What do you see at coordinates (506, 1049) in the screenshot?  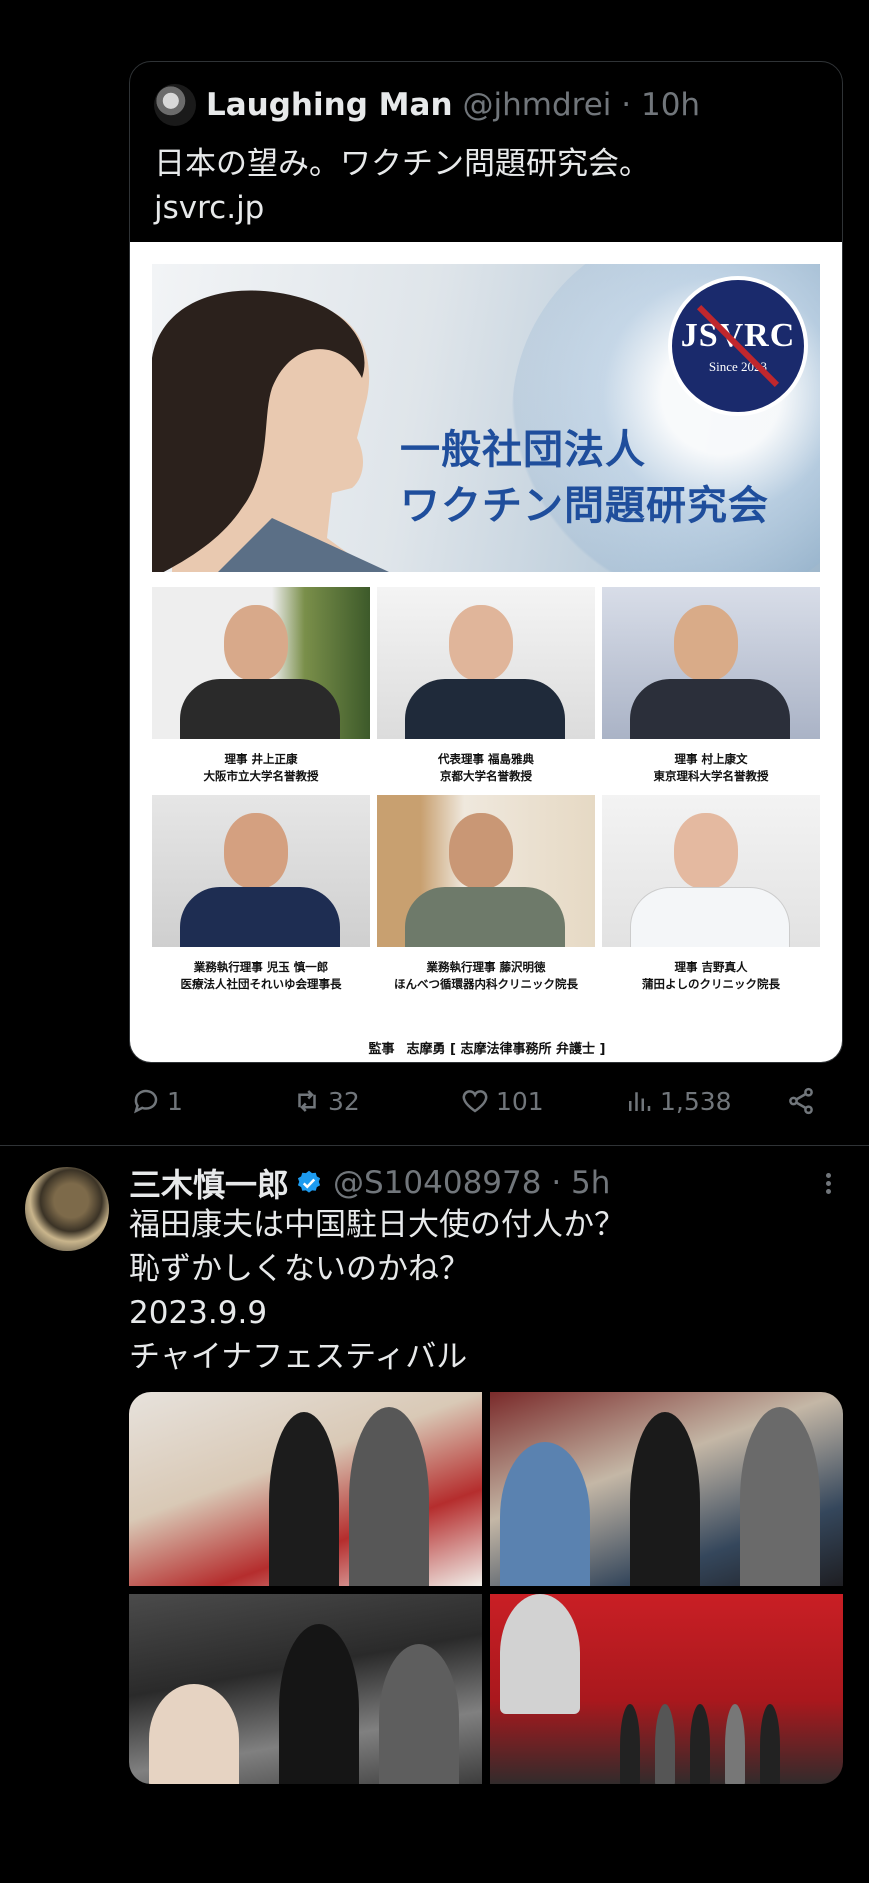 I see `supervisor-name: 志摩勇 [ 志摩法律事務所 弁護士 ]` at bounding box center [506, 1049].